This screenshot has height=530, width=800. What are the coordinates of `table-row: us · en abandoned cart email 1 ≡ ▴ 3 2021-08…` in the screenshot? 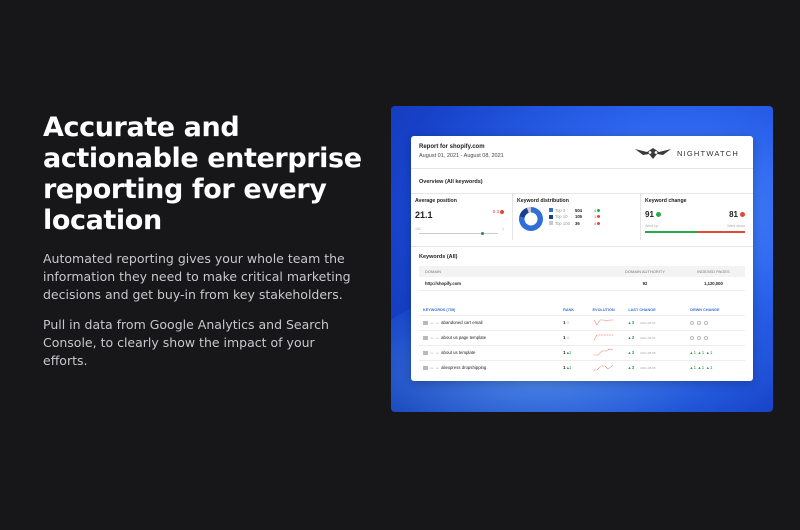 It's located at (582, 322).